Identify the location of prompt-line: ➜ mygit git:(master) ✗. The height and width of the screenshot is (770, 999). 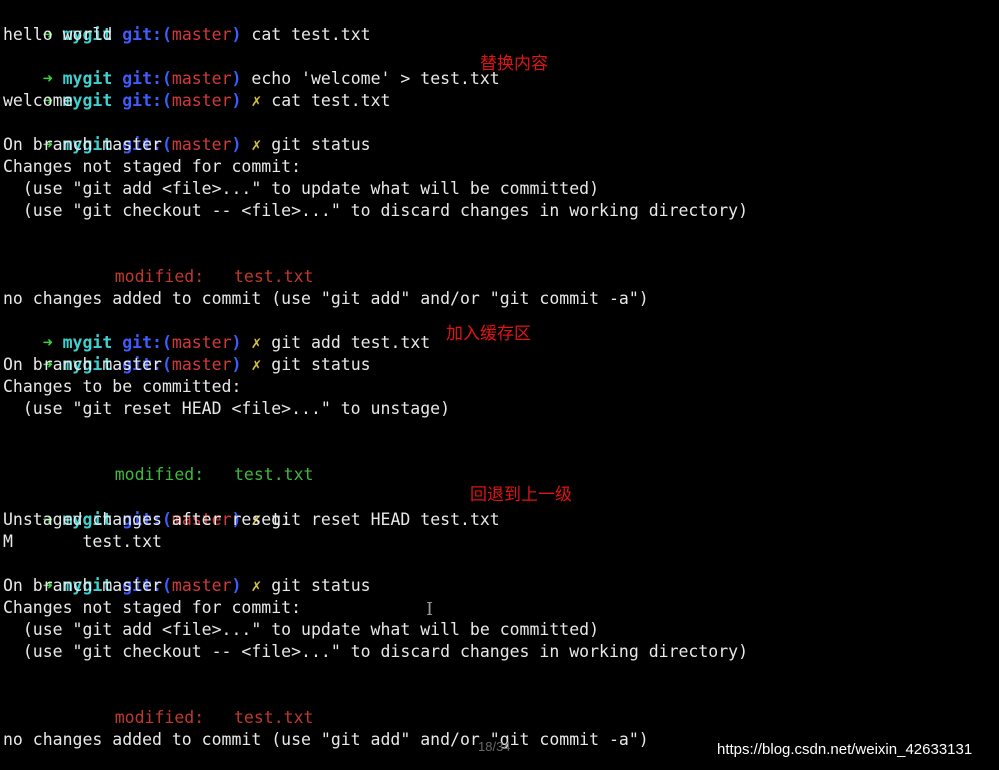
(132, 760).